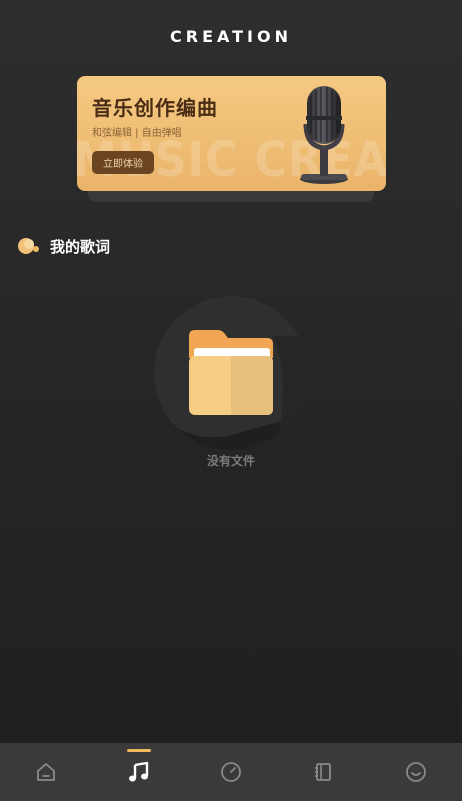 This screenshot has height=801, width=462. I want to click on nav-item-home, so click(46, 772).